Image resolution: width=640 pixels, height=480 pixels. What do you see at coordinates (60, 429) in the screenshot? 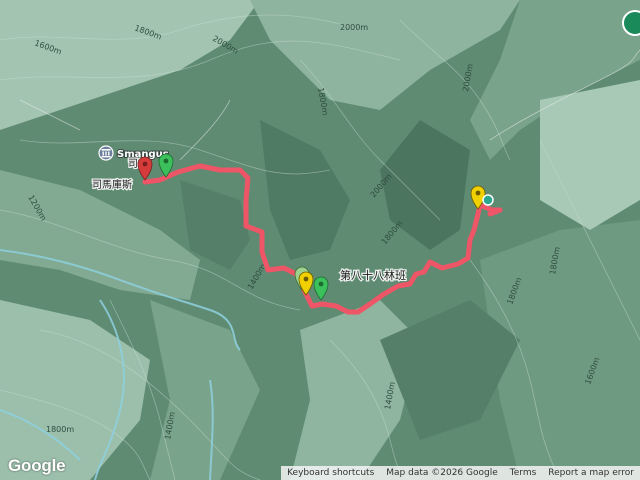
I see `contour-label: 1800m` at bounding box center [60, 429].